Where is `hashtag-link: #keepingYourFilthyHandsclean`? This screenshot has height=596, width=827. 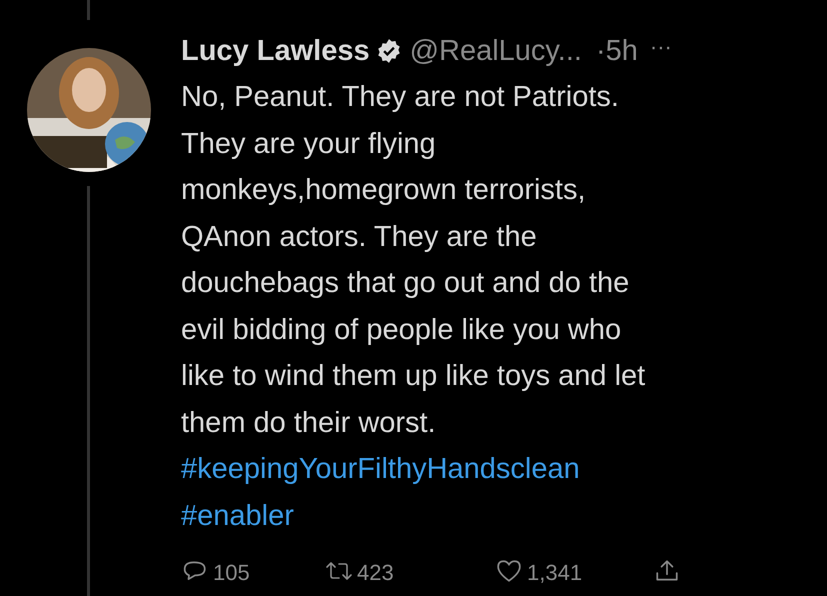
hashtag-link: #keepingYourFilthyHandsclean is located at coordinates (380, 469).